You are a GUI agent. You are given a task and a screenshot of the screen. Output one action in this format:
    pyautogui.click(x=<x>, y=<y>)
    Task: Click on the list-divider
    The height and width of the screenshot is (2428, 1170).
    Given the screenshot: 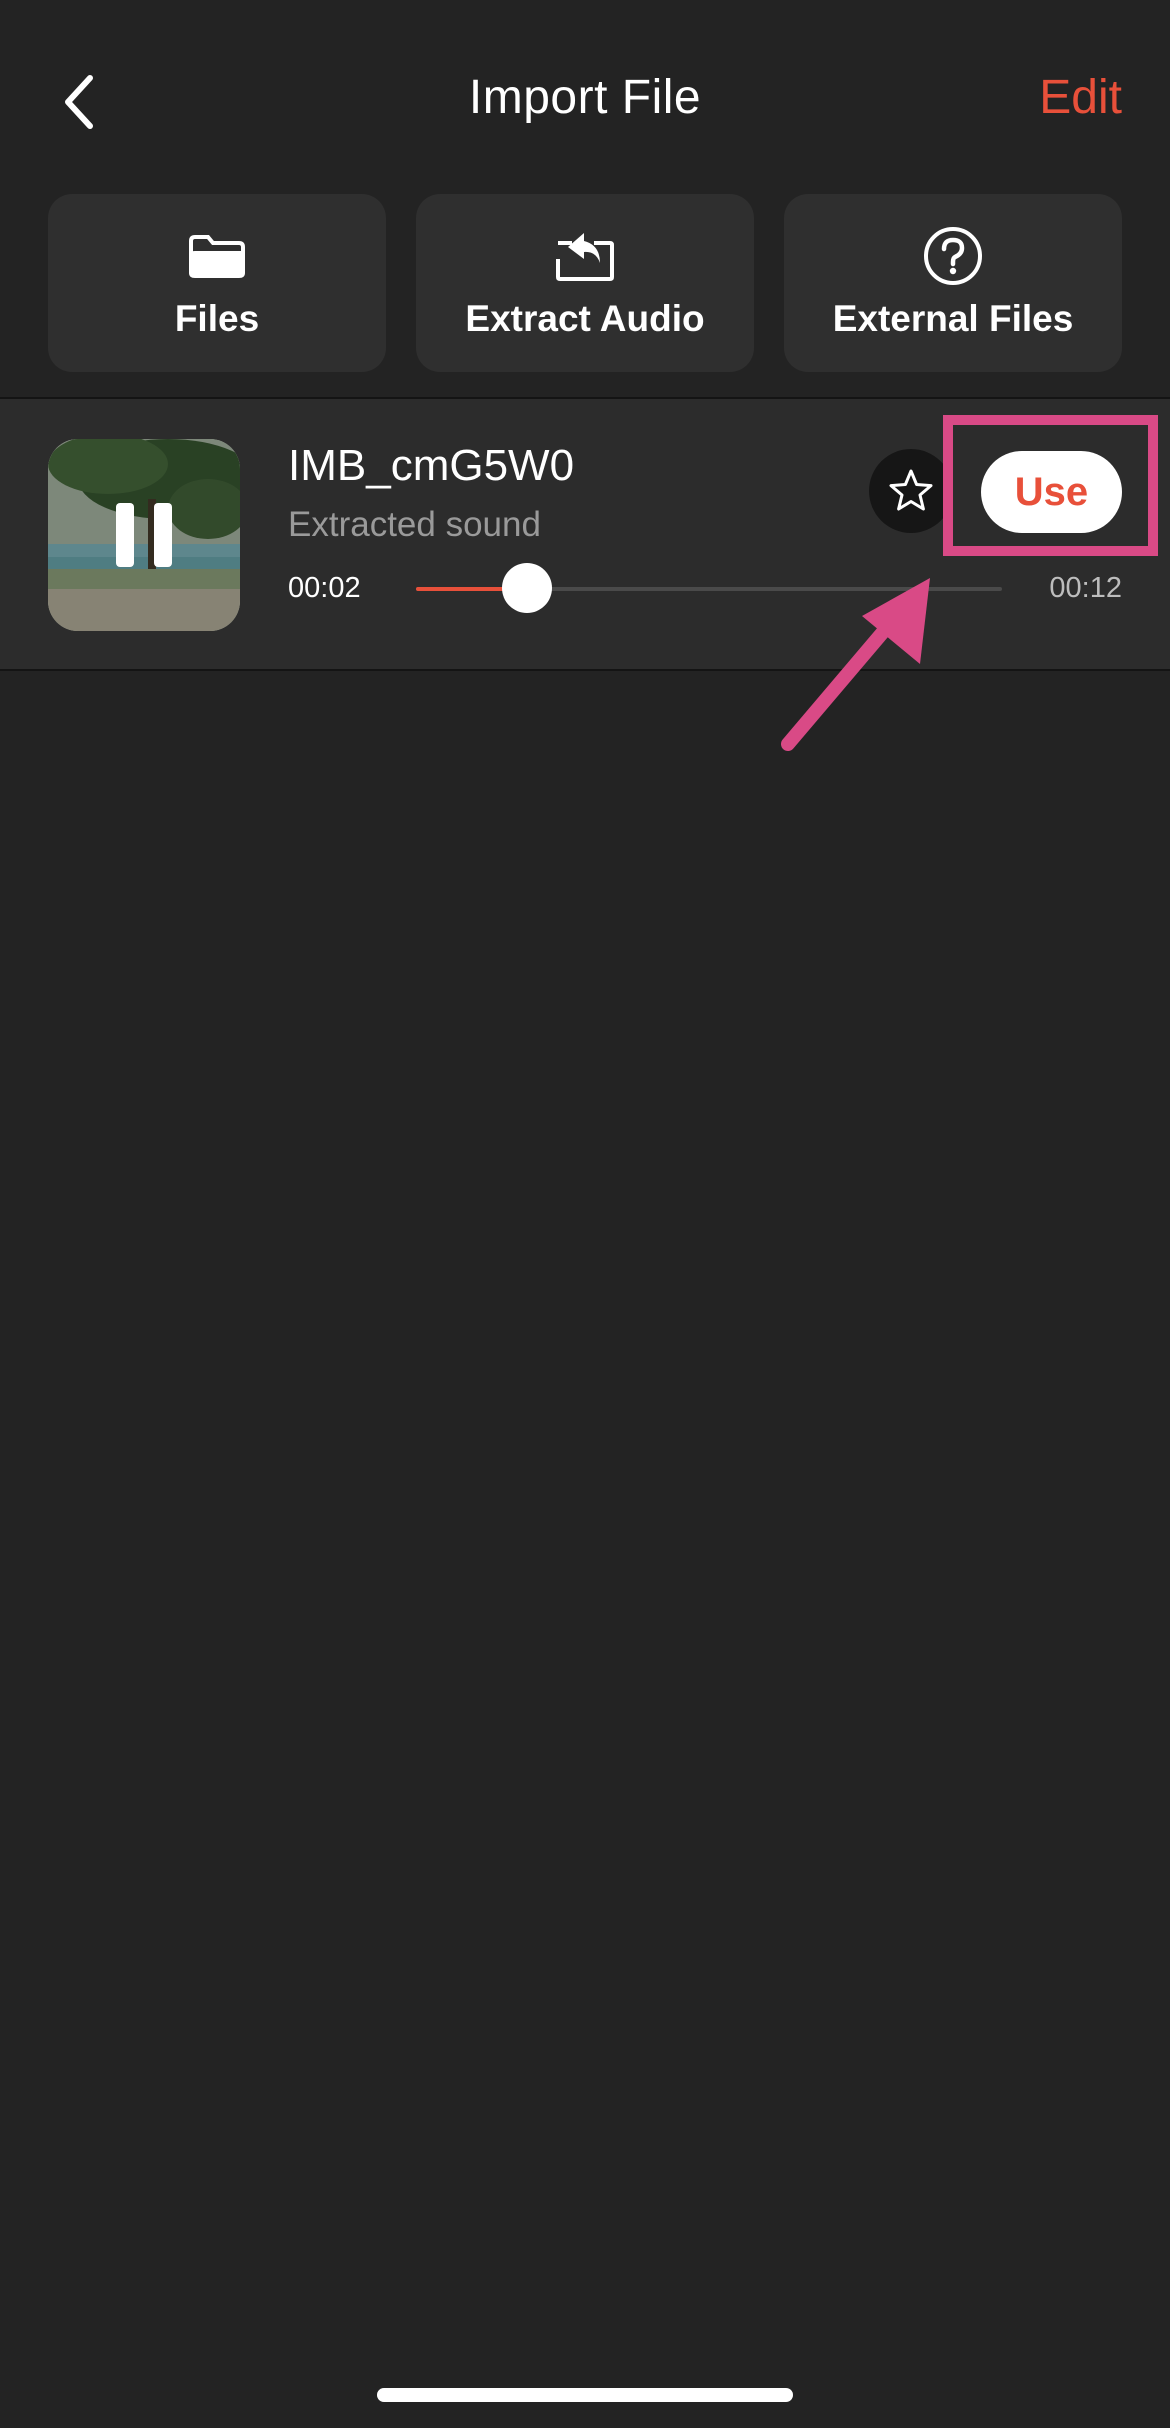 What is the action you would take?
    pyautogui.click(x=585, y=670)
    